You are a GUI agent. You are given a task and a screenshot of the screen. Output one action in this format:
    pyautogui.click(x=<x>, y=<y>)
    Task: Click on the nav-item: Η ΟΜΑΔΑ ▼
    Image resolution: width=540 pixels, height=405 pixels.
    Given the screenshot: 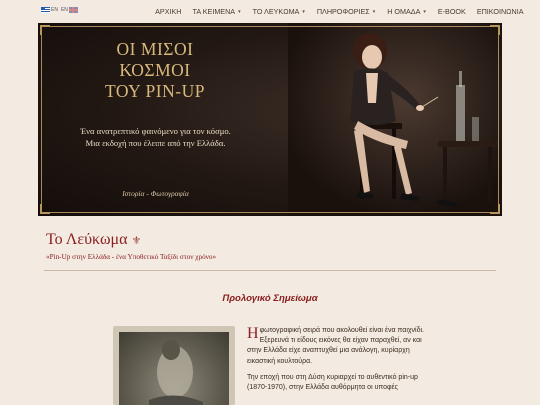 What is the action you would take?
    pyautogui.click(x=407, y=11)
    